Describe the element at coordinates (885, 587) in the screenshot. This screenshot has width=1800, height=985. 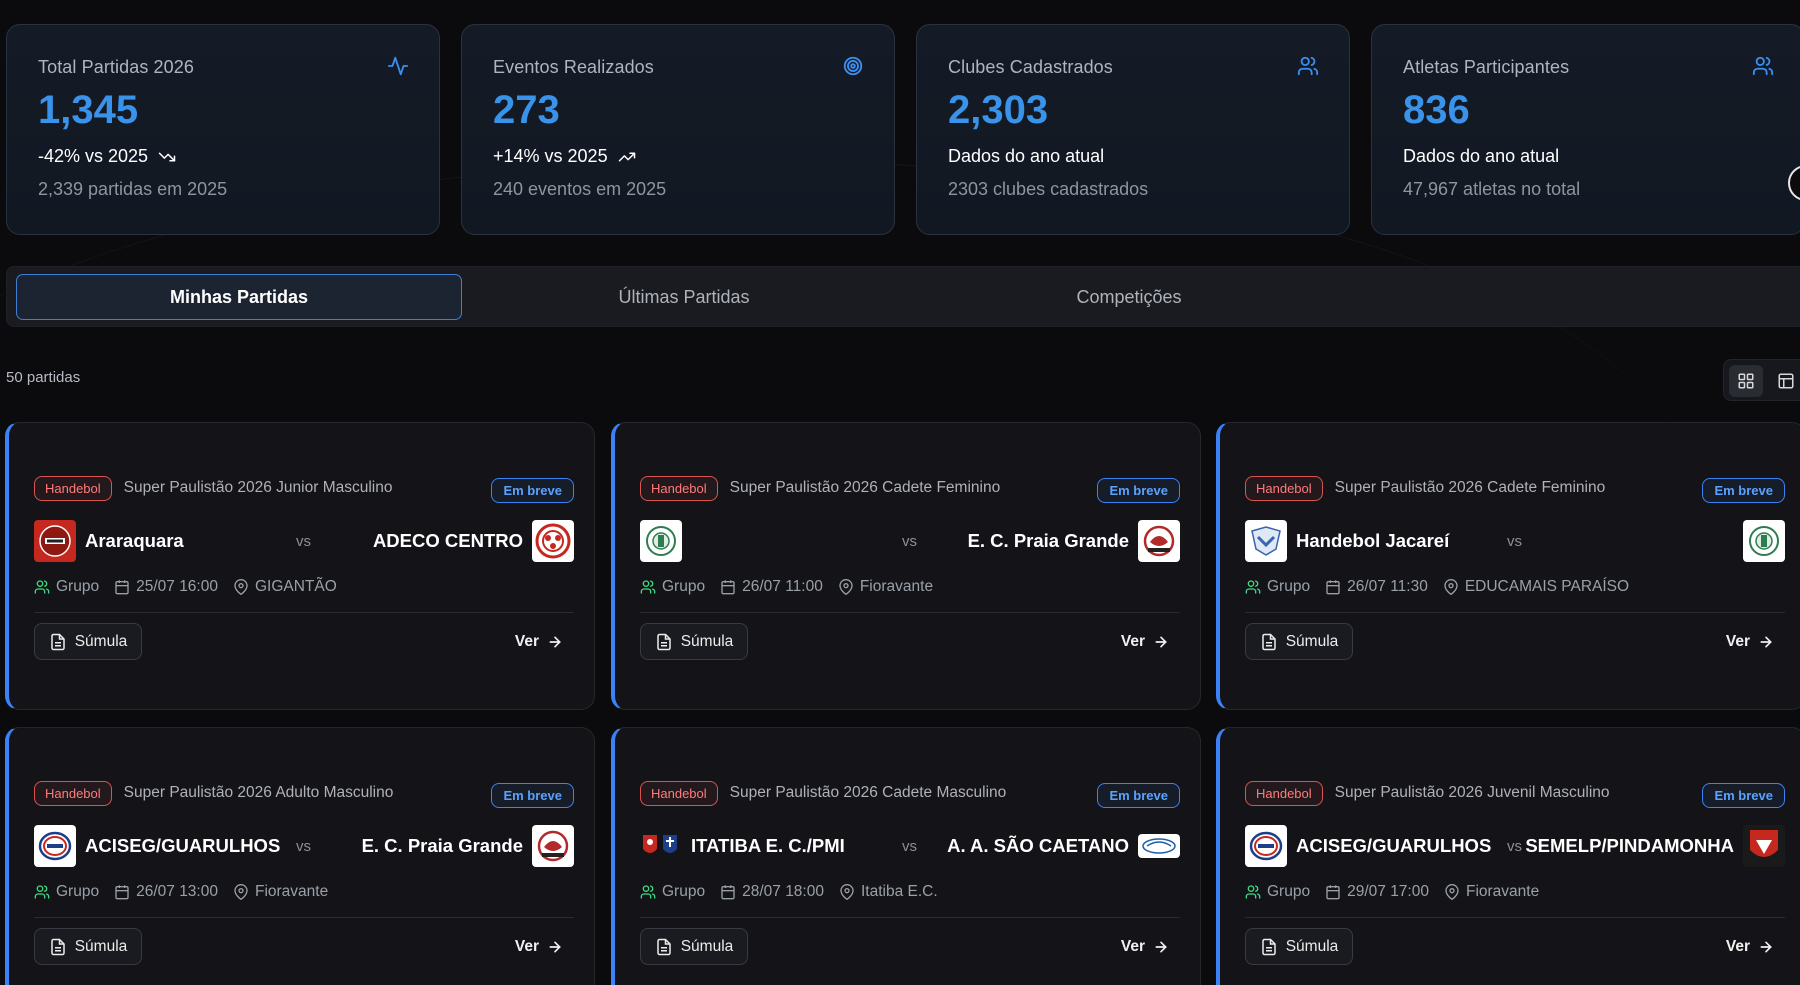
I see `venue-info: Fioravante` at that location.